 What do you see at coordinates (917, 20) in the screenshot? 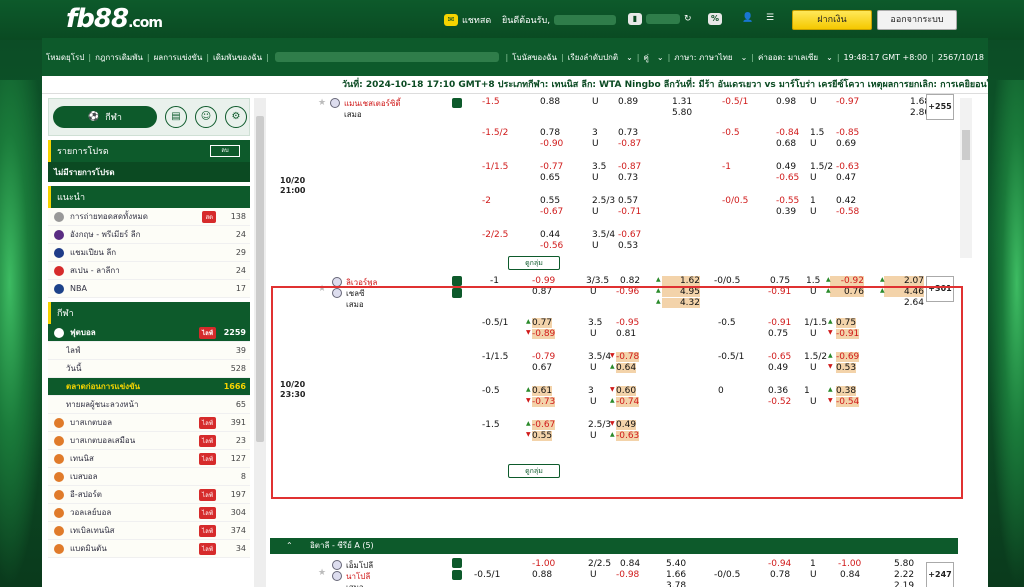
I see `logout-button: ออกจากระบบ` at bounding box center [917, 20].